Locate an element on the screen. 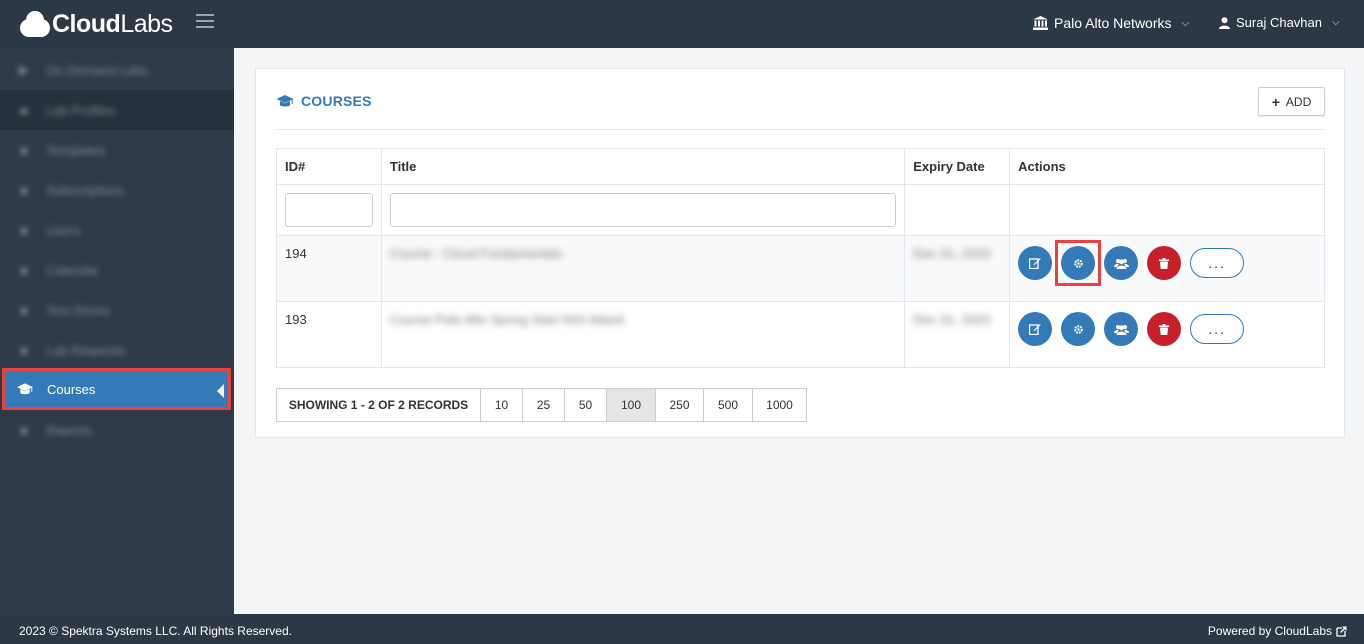 This screenshot has height=644, width=1364. settings-highlight is located at coordinates (1078, 263).